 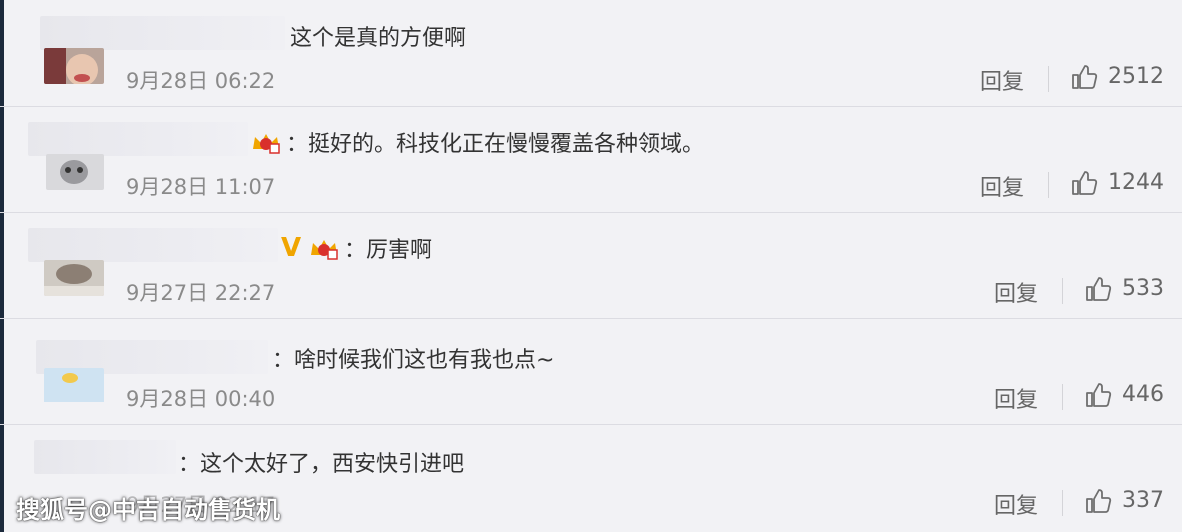 What do you see at coordinates (201, 399) in the screenshot?
I see `comment-date: 9月28日 00:40` at bounding box center [201, 399].